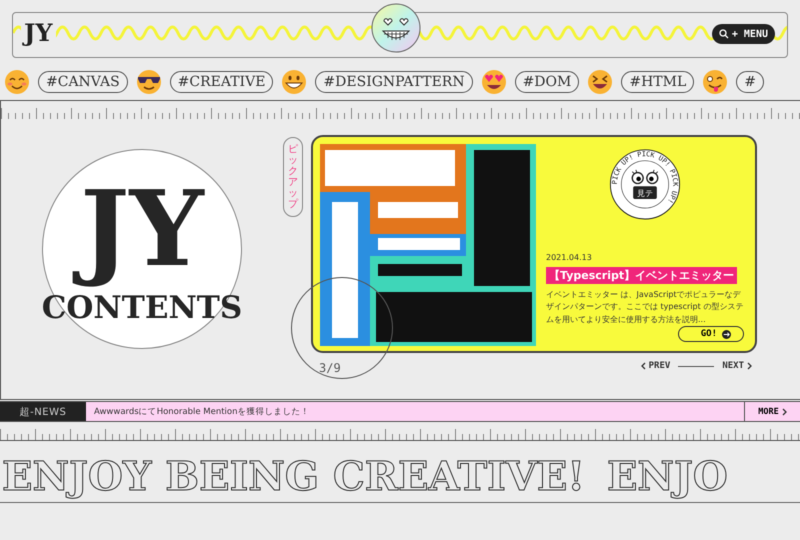  What do you see at coordinates (737, 366) in the screenshot?
I see `next-button: NEXT` at bounding box center [737, 366].